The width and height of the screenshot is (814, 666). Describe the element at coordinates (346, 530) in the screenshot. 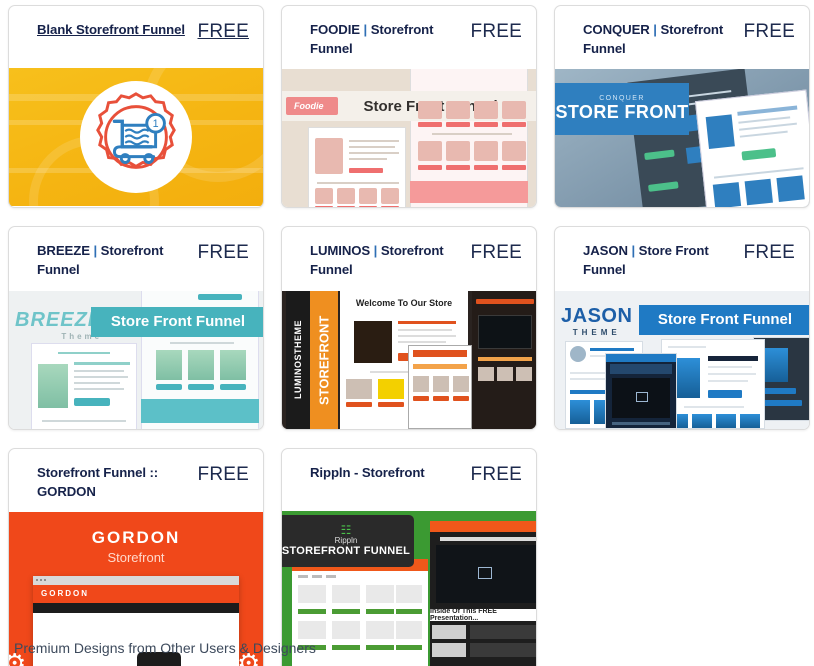

I see `rippln-logo-icon: ☷` at that location.